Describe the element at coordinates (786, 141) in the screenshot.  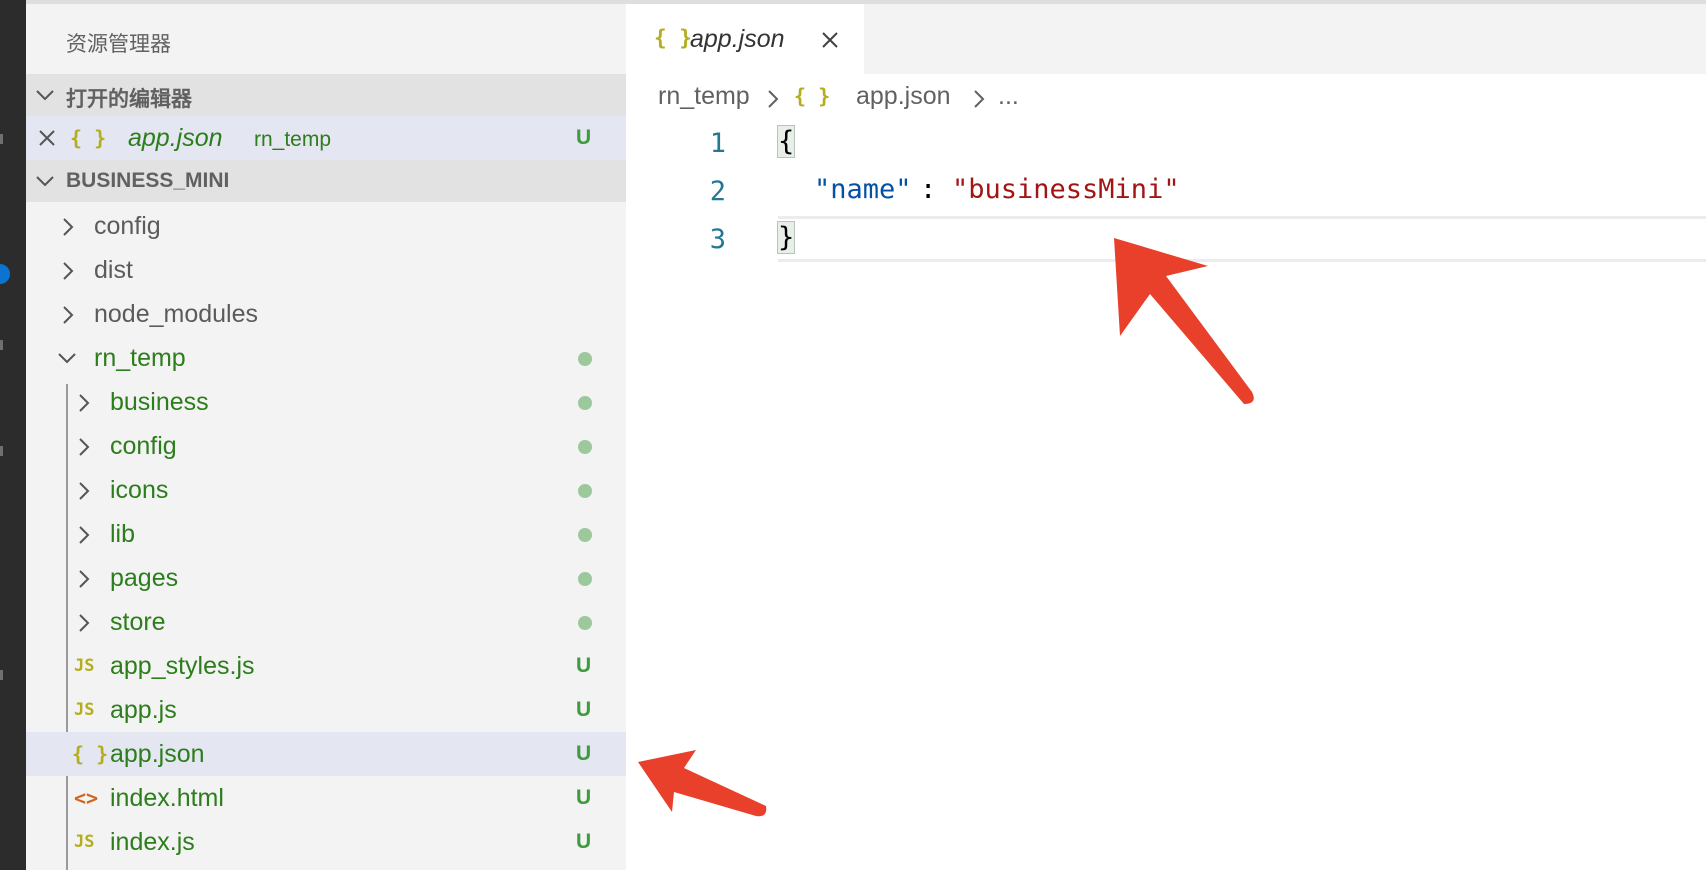
I see `open-brace: {` at that location.